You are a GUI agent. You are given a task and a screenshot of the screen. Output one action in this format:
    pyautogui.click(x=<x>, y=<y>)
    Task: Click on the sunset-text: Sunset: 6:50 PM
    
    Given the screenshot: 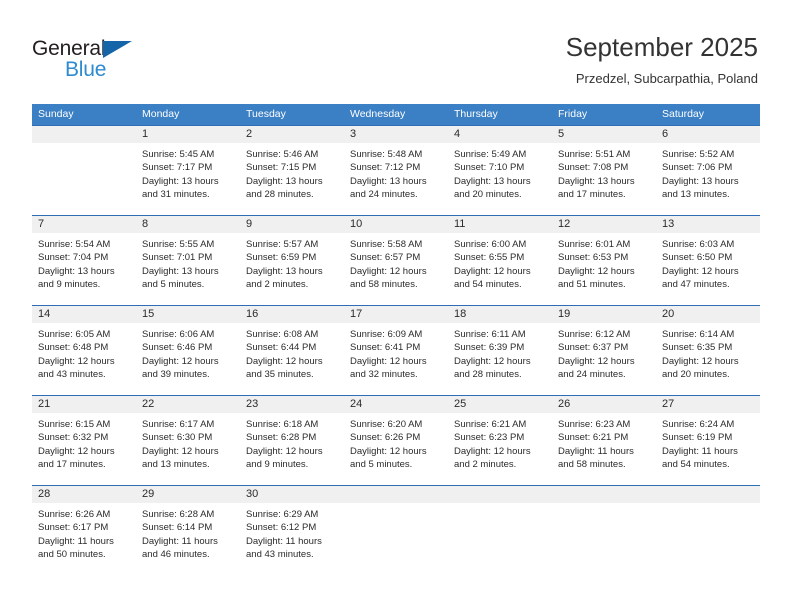 What is the action you would take?
    pyautogui.click(x=697, y=258)
    